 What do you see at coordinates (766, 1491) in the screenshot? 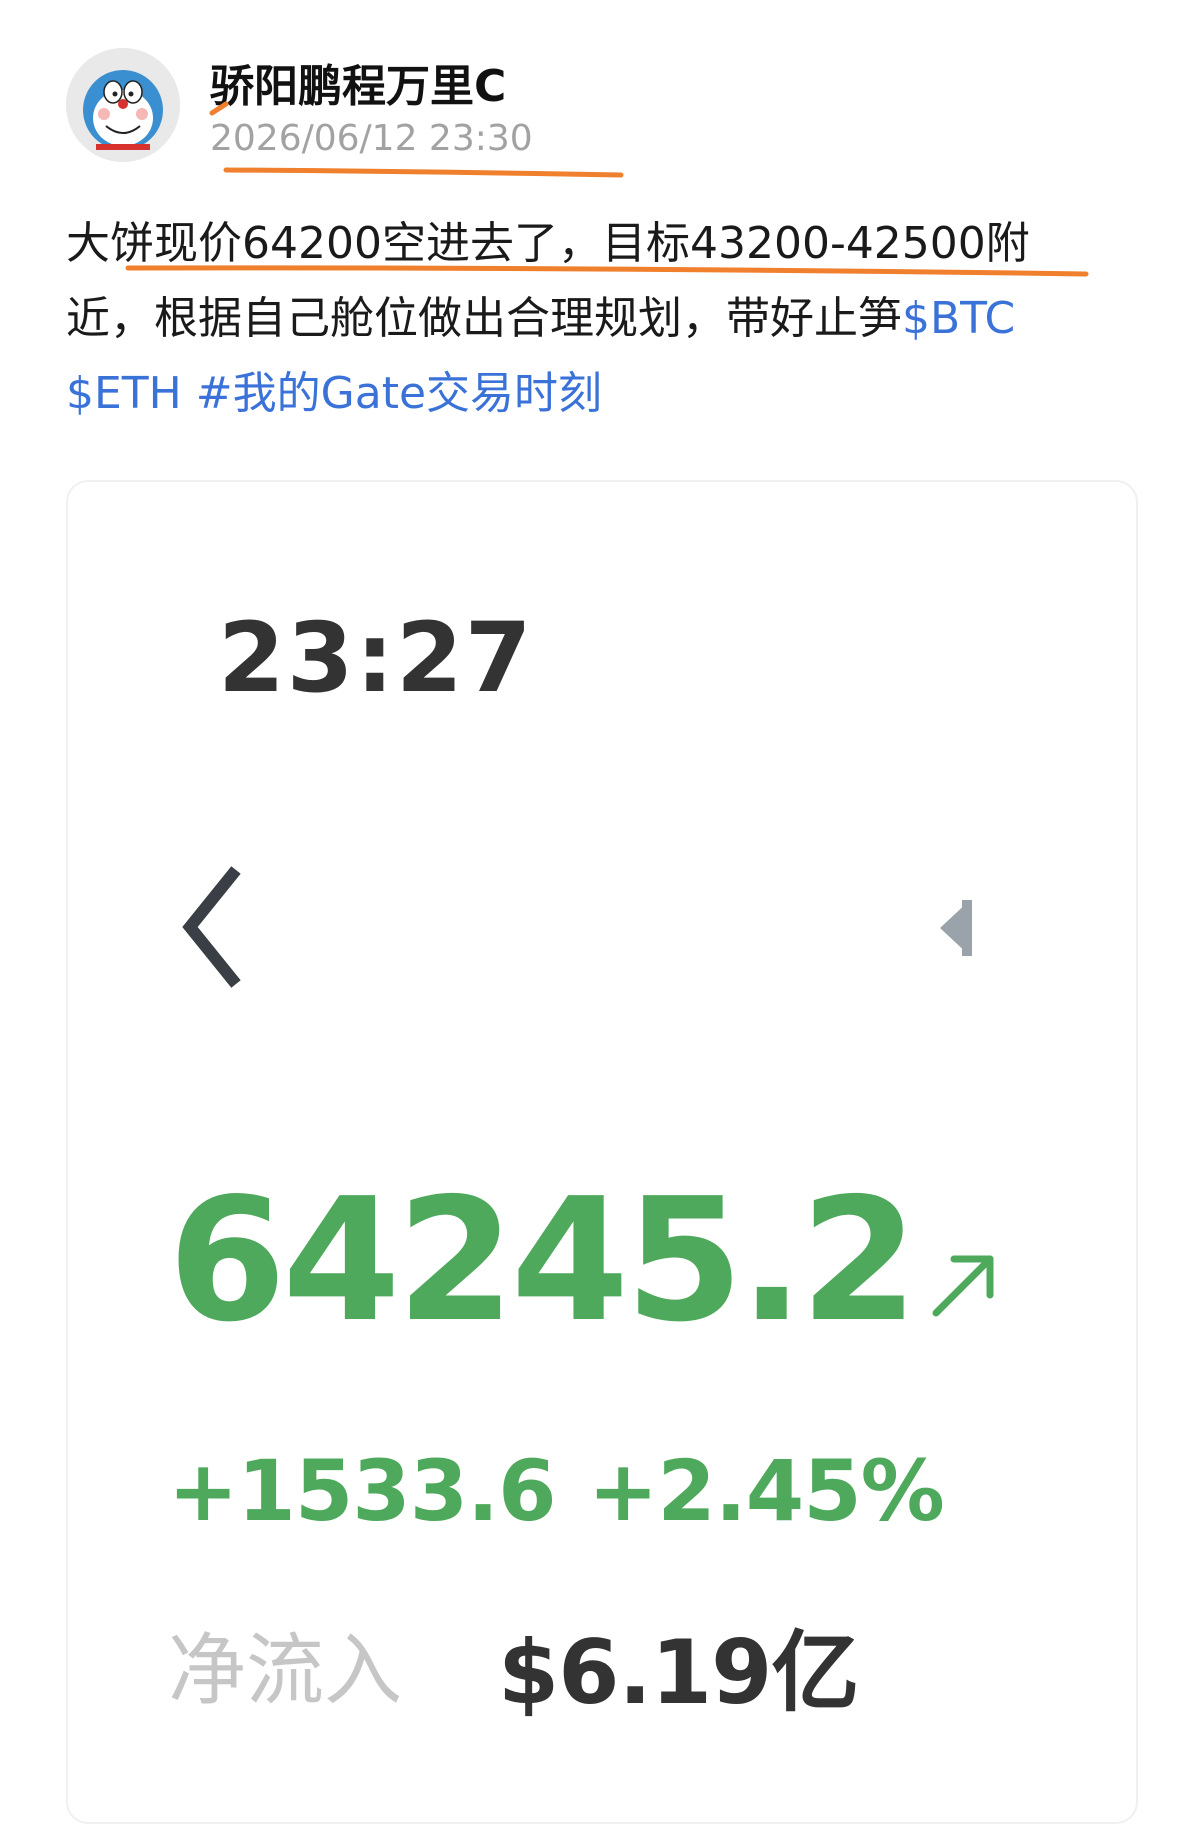
I see `price-change-percent: +2.45%` at bounding box center [766, 1491].